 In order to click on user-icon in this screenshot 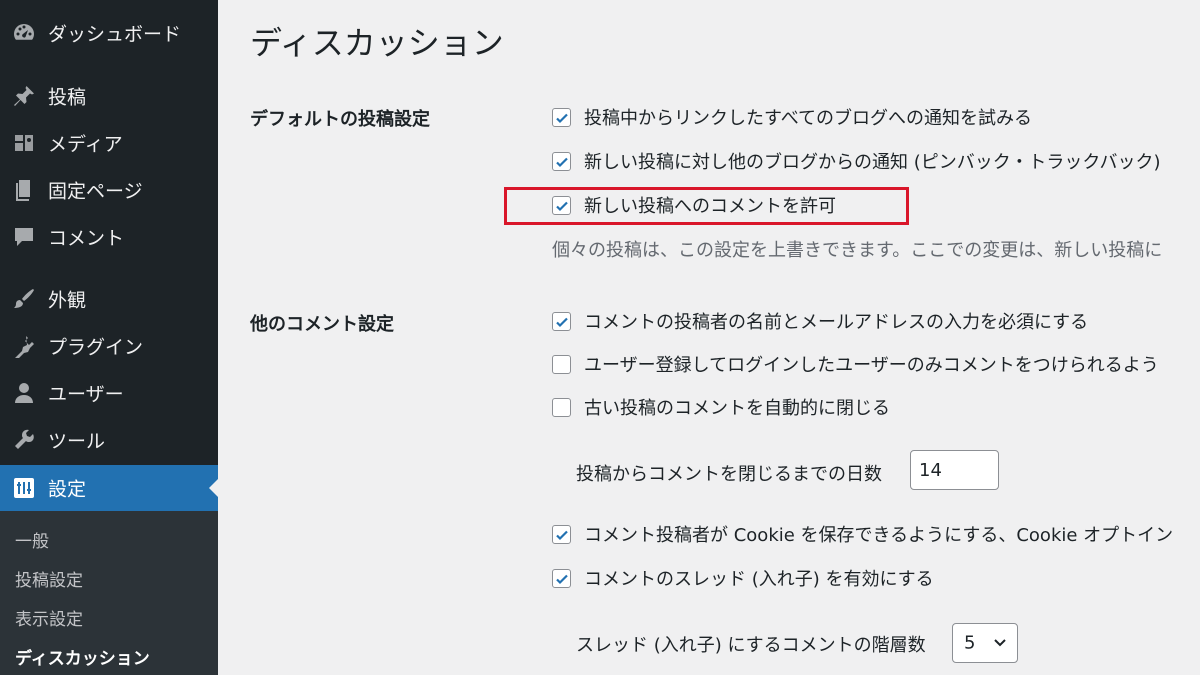, I will do `click(24, 393)`.